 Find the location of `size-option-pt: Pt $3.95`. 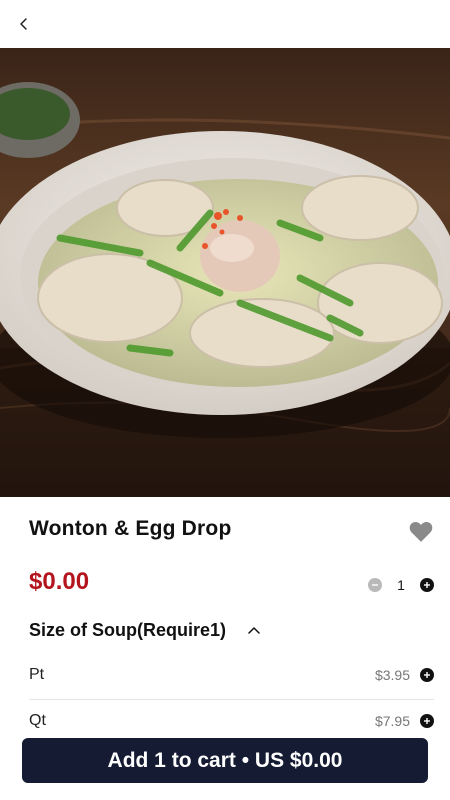

size-option-pt: Pt $3.95 is located at coordinates (231, 675).